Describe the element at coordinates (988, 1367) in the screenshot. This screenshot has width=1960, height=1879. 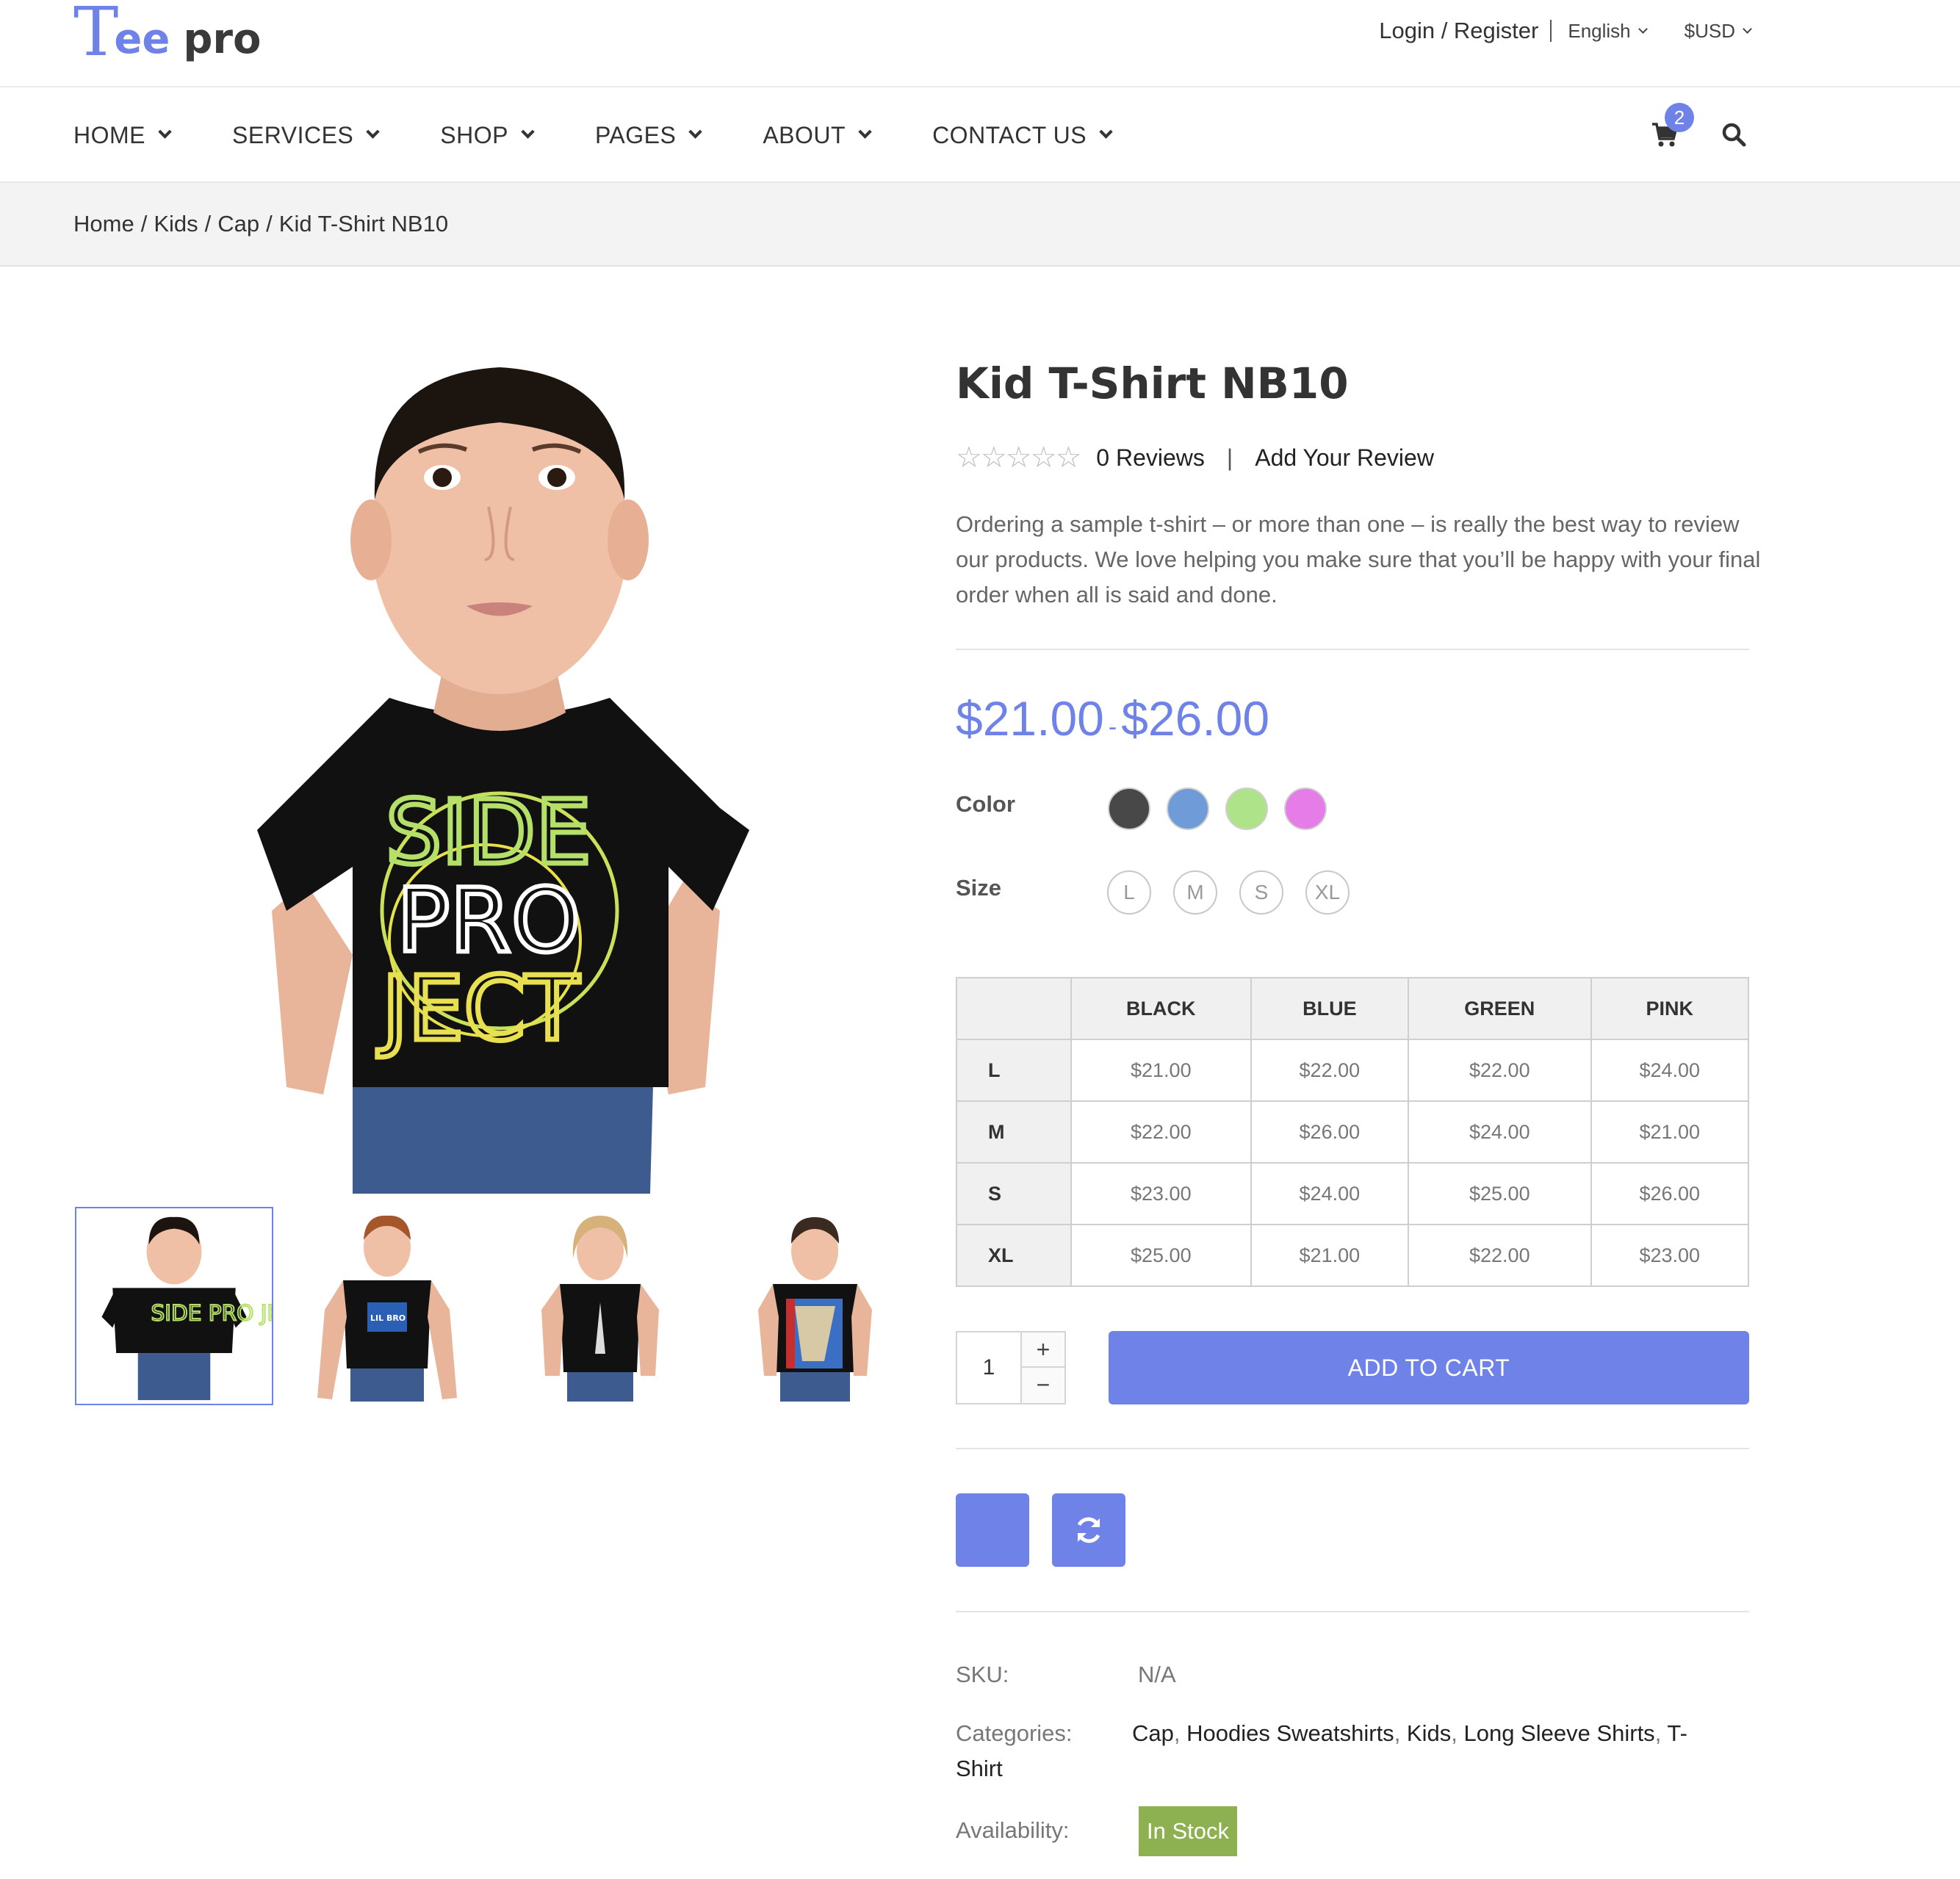
I see `quantity-input: 1` at that location.